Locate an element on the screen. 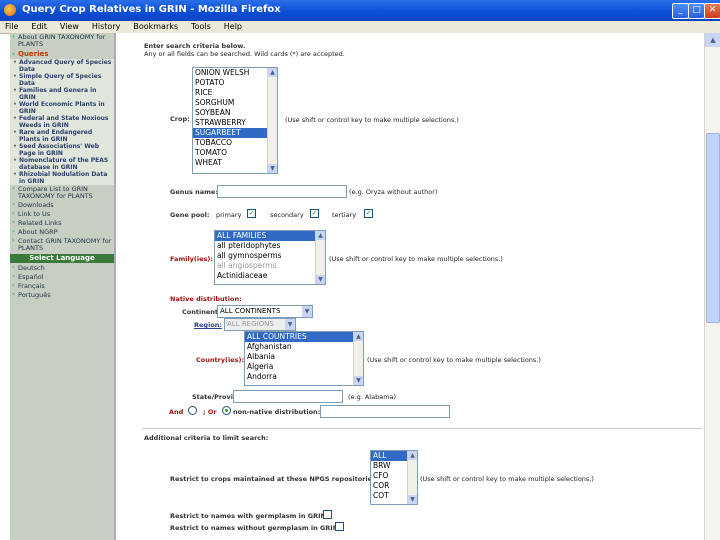  genepool-label: Gene pool: is located at coordinates (190, 215).